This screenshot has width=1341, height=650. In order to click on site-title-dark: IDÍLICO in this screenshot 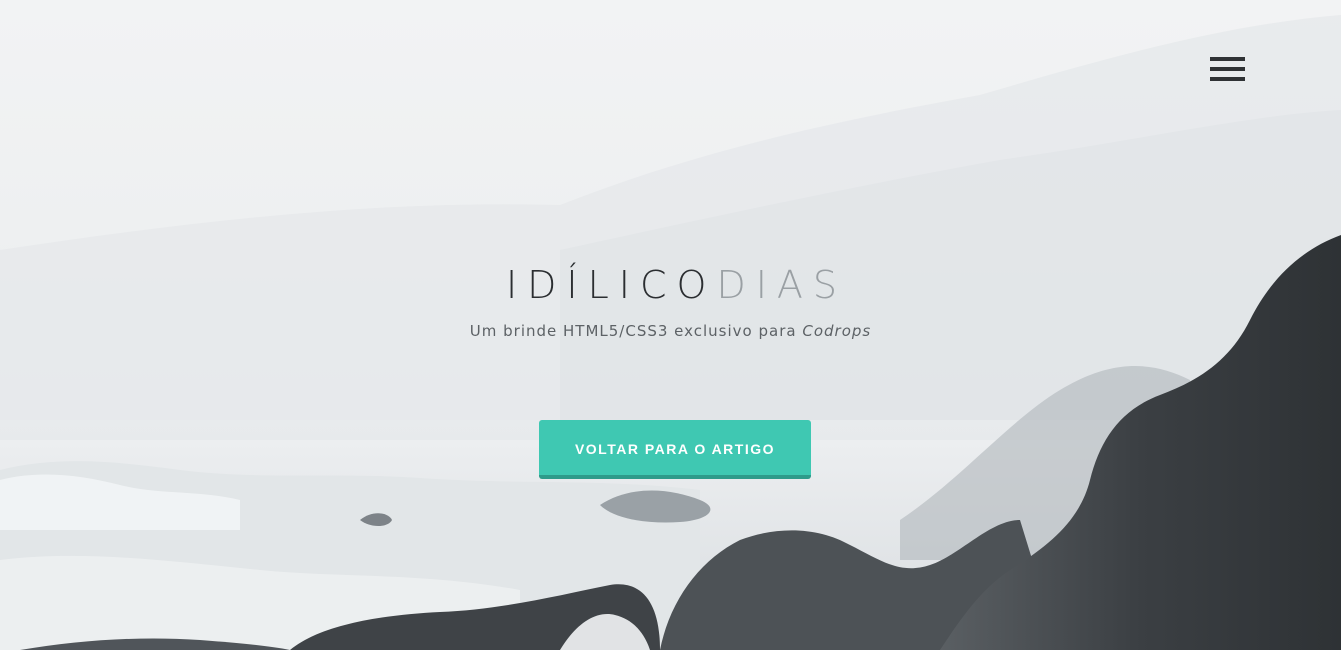, I will do `click(611, 285)`.